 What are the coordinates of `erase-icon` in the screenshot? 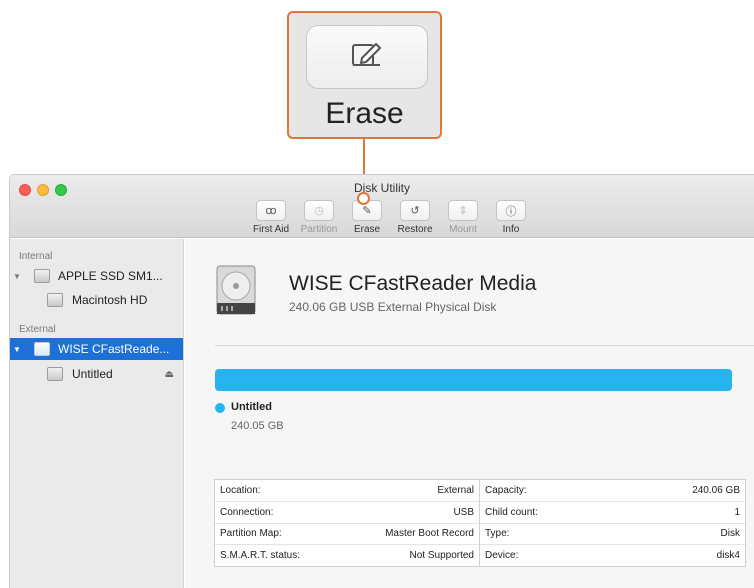 It's located at (367, 57).